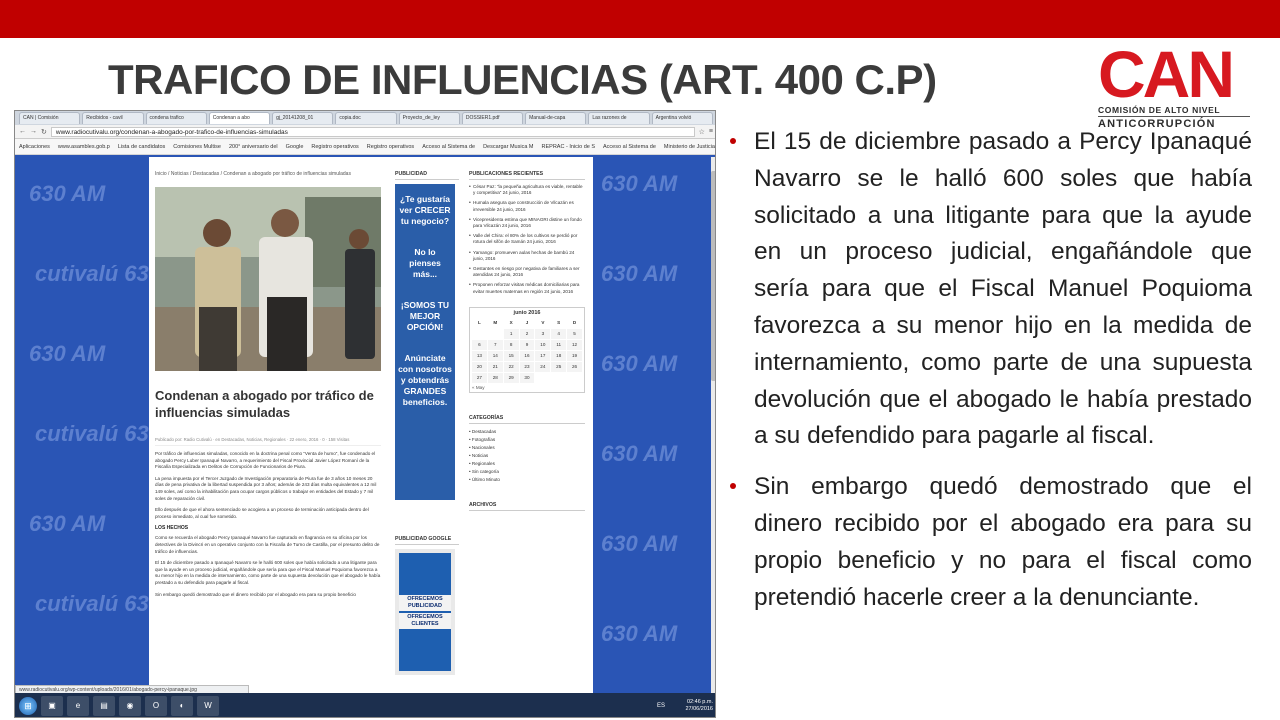 This screenshot has height=720, width=1280. I want to click on browser-tab: Recibidos - cavil, so click(113, 118).